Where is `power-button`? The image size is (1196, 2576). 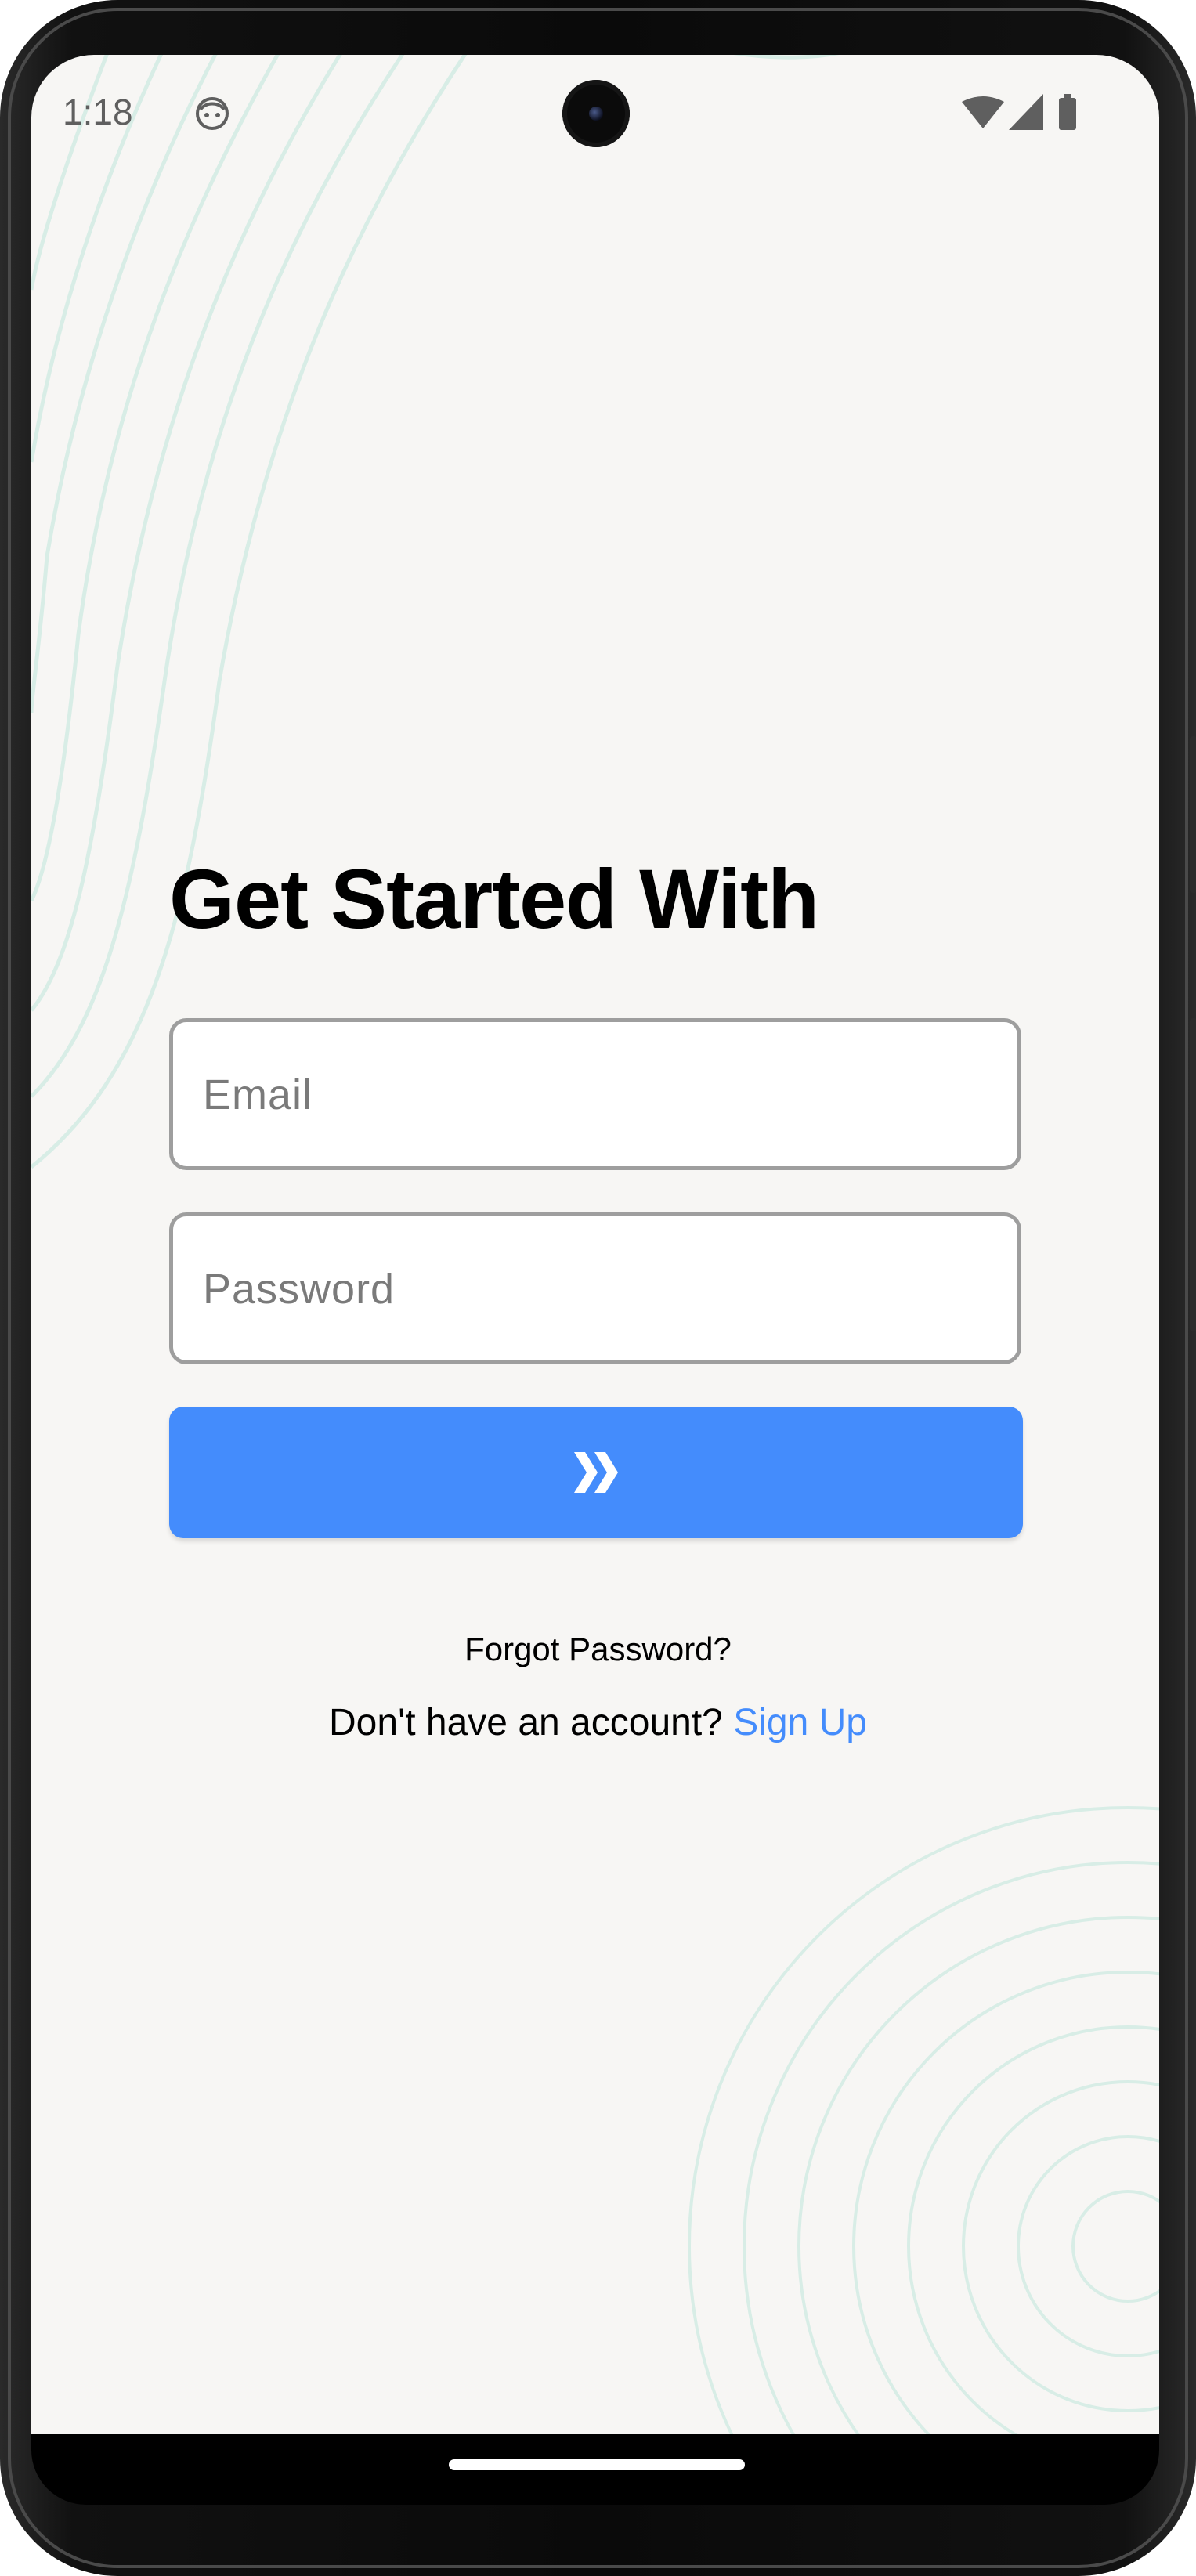
power-button is located at coordinates (1193, 814).